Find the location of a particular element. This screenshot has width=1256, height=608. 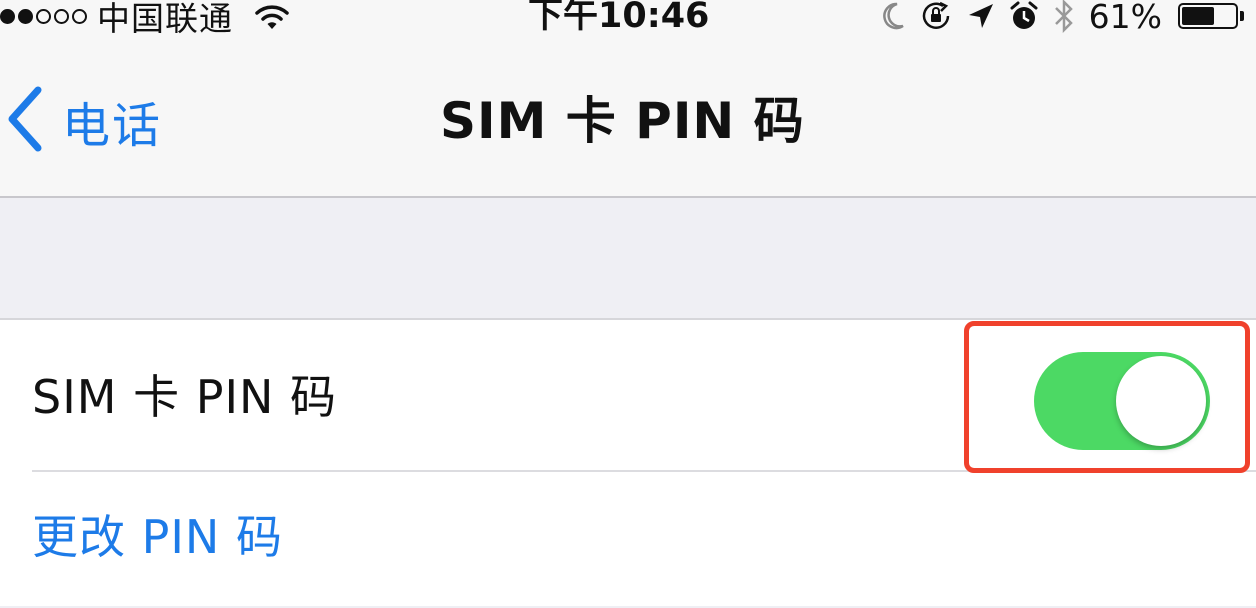

alarm-icon is located at coordinates (1024, 16).